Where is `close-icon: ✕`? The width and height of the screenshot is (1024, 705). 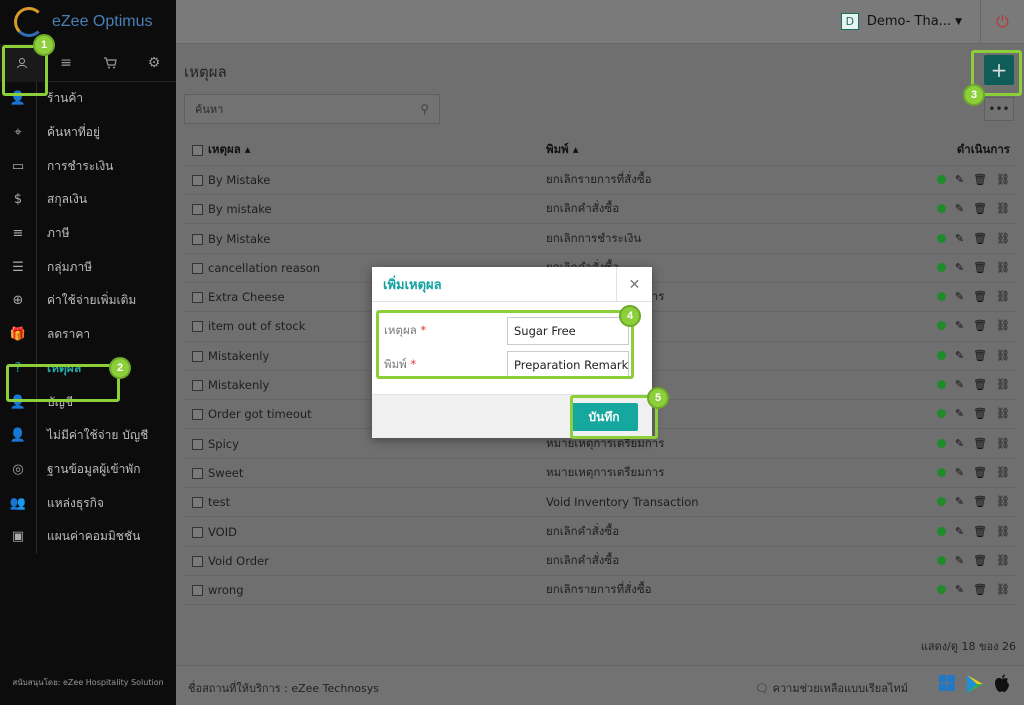
close-icon: ✕ is located at coordinates (634, 284).